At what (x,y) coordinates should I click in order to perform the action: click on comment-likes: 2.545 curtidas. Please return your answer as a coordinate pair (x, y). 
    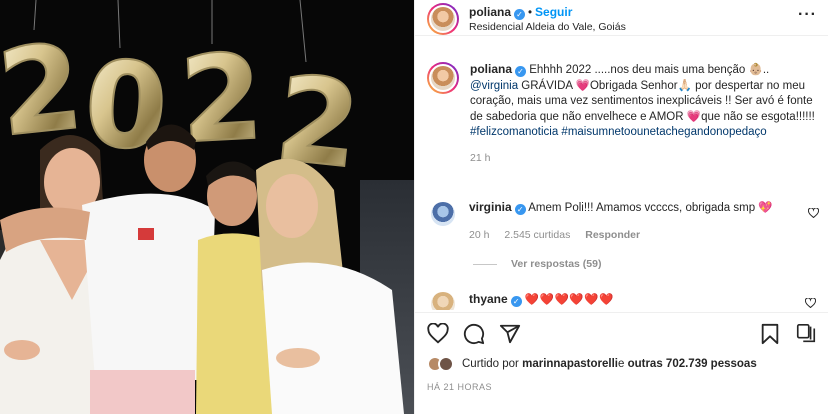
    Looking at the image, I should click on (537, 235).